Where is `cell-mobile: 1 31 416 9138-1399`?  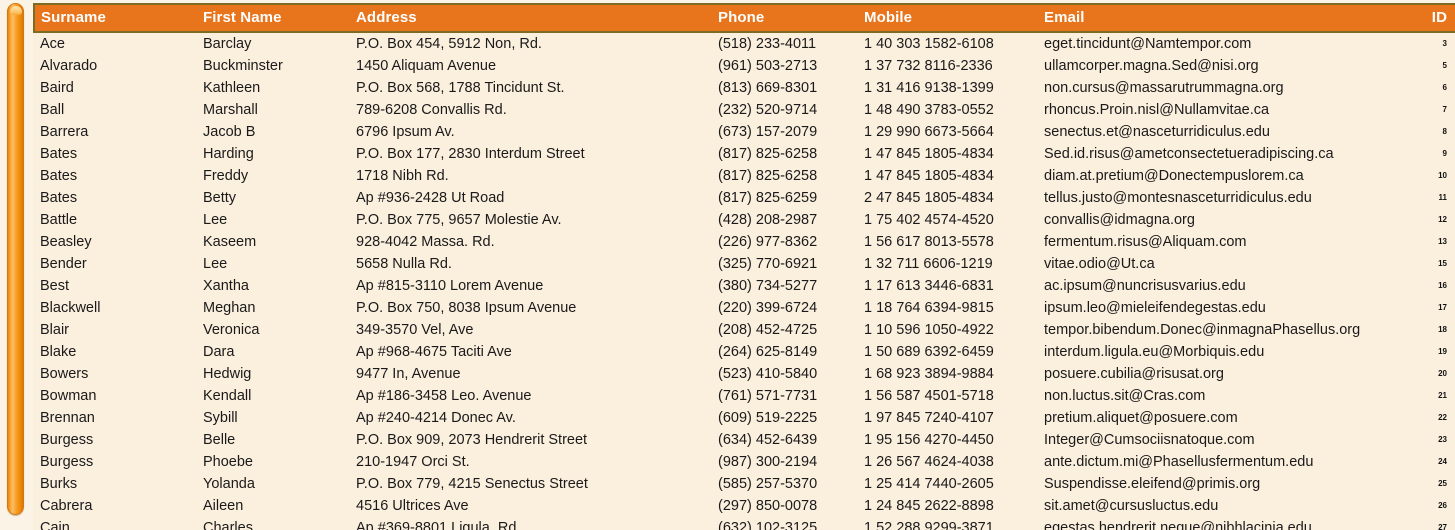
cell-mobile: 1 31 416 9138-1399 is located at coordinates (929, 88).